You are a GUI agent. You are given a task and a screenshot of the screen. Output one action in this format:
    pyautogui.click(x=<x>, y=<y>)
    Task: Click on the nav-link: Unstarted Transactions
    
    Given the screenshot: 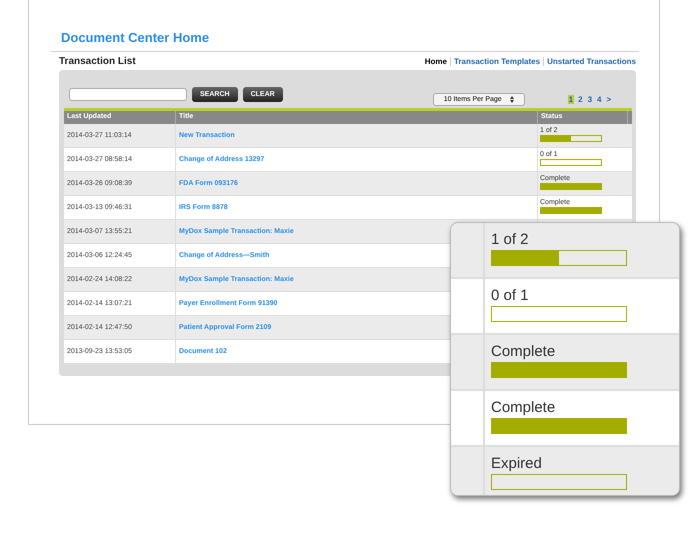 What is the action you would take?
    pyautogui.click(x=591, y=61)
    